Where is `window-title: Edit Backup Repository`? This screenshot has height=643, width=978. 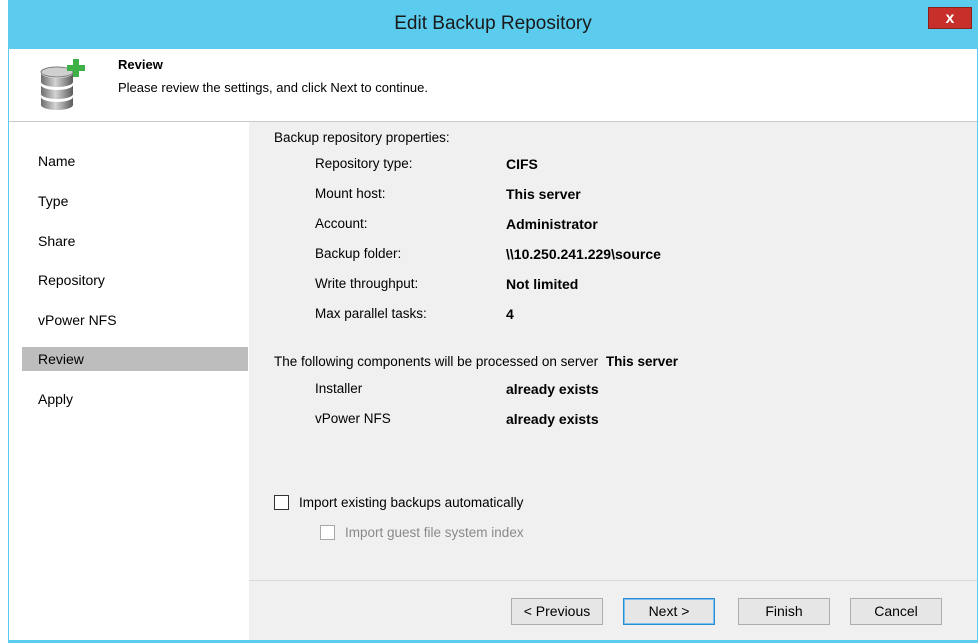
window-title: Edit Backup Repository is located at coordinates (493, 23).